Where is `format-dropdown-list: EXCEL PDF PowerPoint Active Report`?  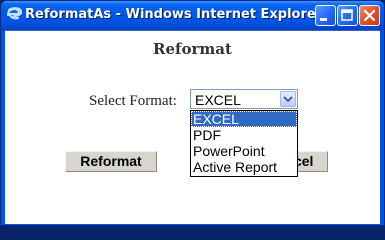 format-dropdown-list: EXCEL PDF PowerPoint Active Report is located at coordinates (244, 143).